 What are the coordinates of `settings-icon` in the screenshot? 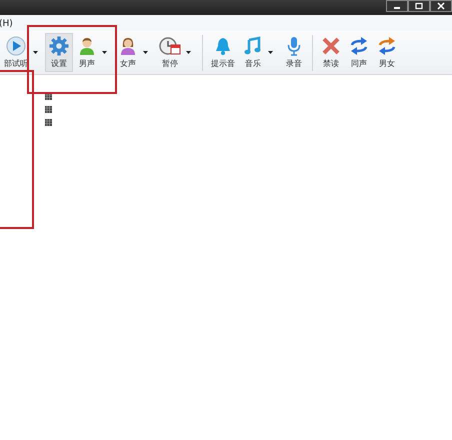 It's located at (59, 46).